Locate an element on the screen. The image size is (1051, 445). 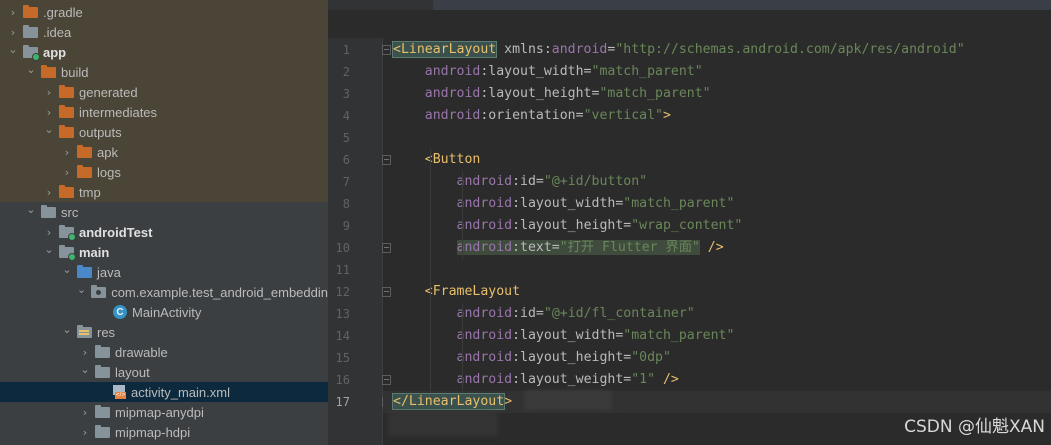
code-line: android:layout_height="match_parent" is located at coordinates (552, 94).